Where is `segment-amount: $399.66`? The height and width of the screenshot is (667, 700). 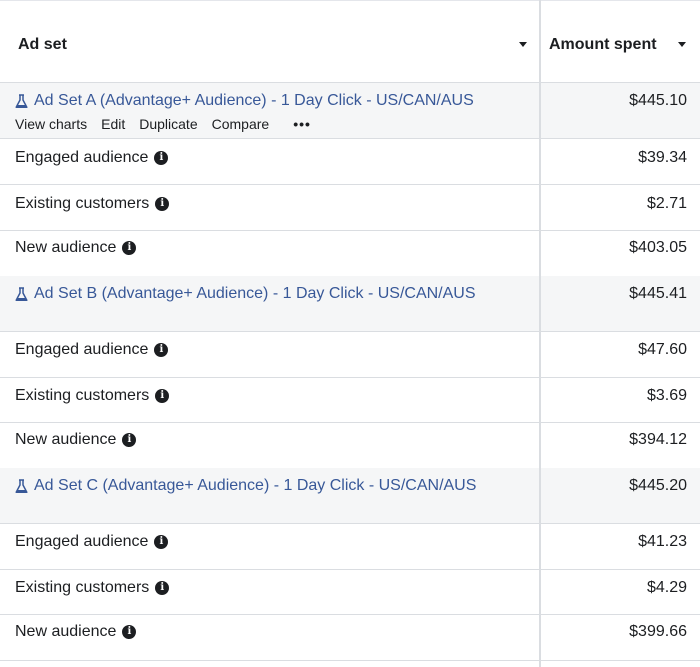 segment-amount: $399.66 is located at coordinates (658, 631).